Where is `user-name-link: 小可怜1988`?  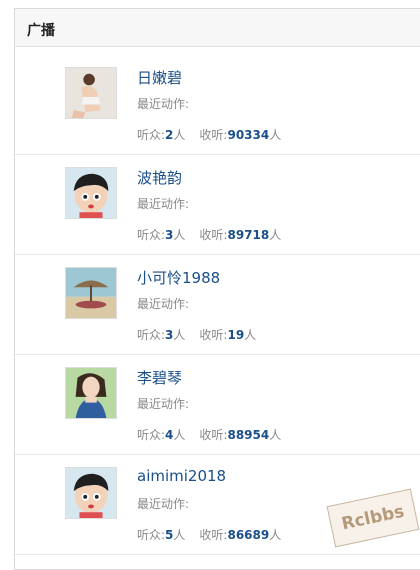
user-name-link: 小可怜1988 is located at coordinates (178, 277).